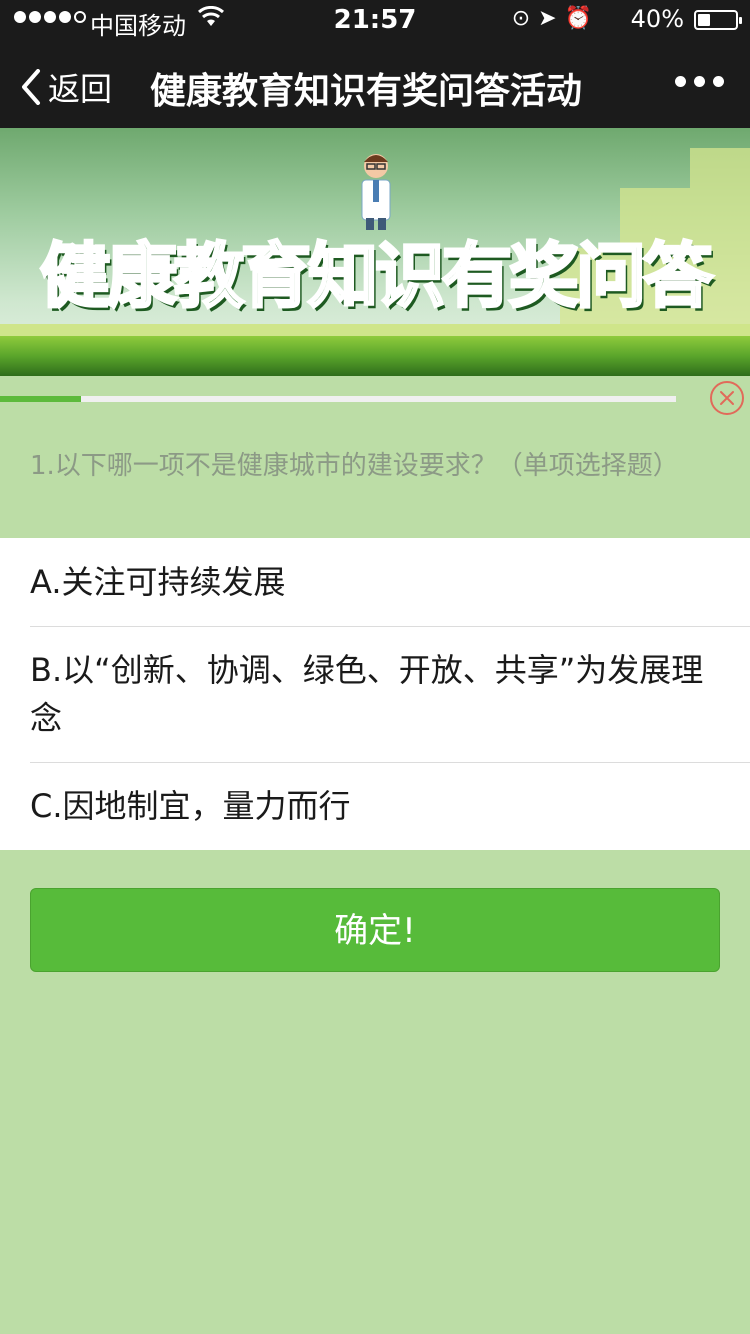  What do you see at coordinates (657, 19) in the screenshot?
I see `battery-percentage: 40%` at bounding box center [657, 19].